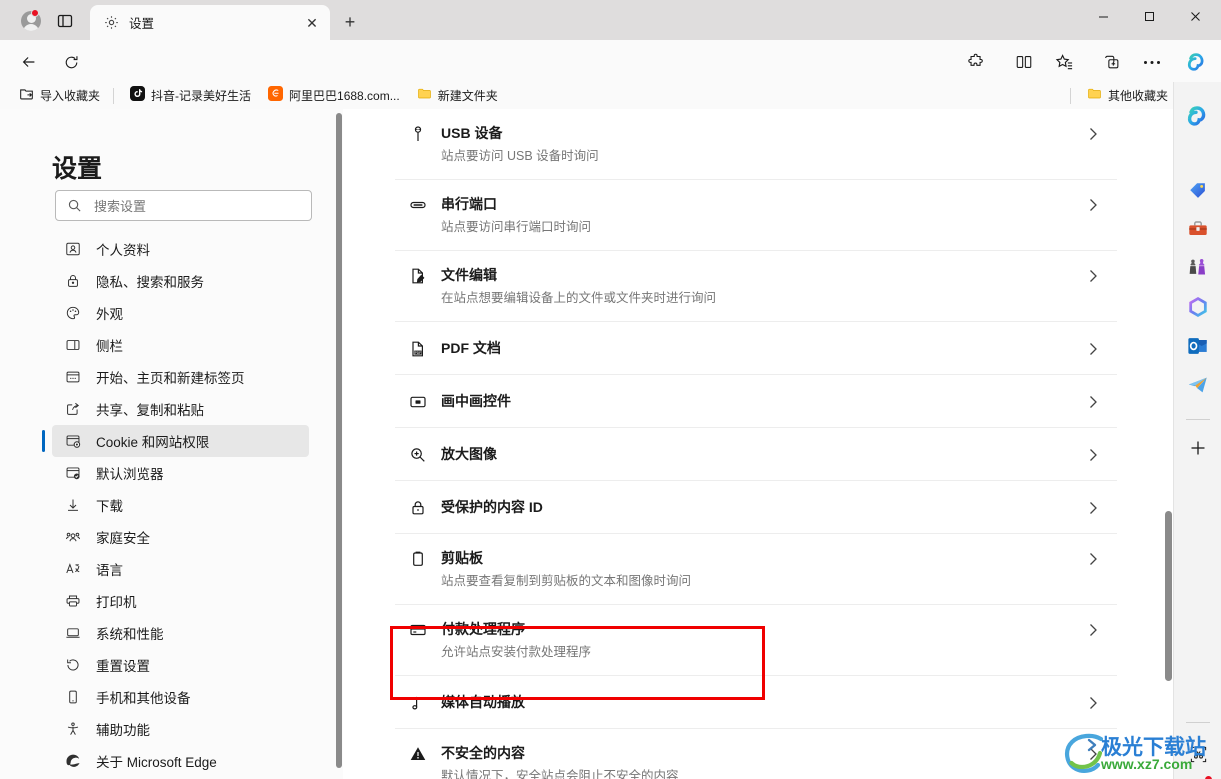 The image size is (1221, 779). What do you see at coordinates (73, 377) in the screenshot?
I see `home-icon` at bounding box center [73, 377].